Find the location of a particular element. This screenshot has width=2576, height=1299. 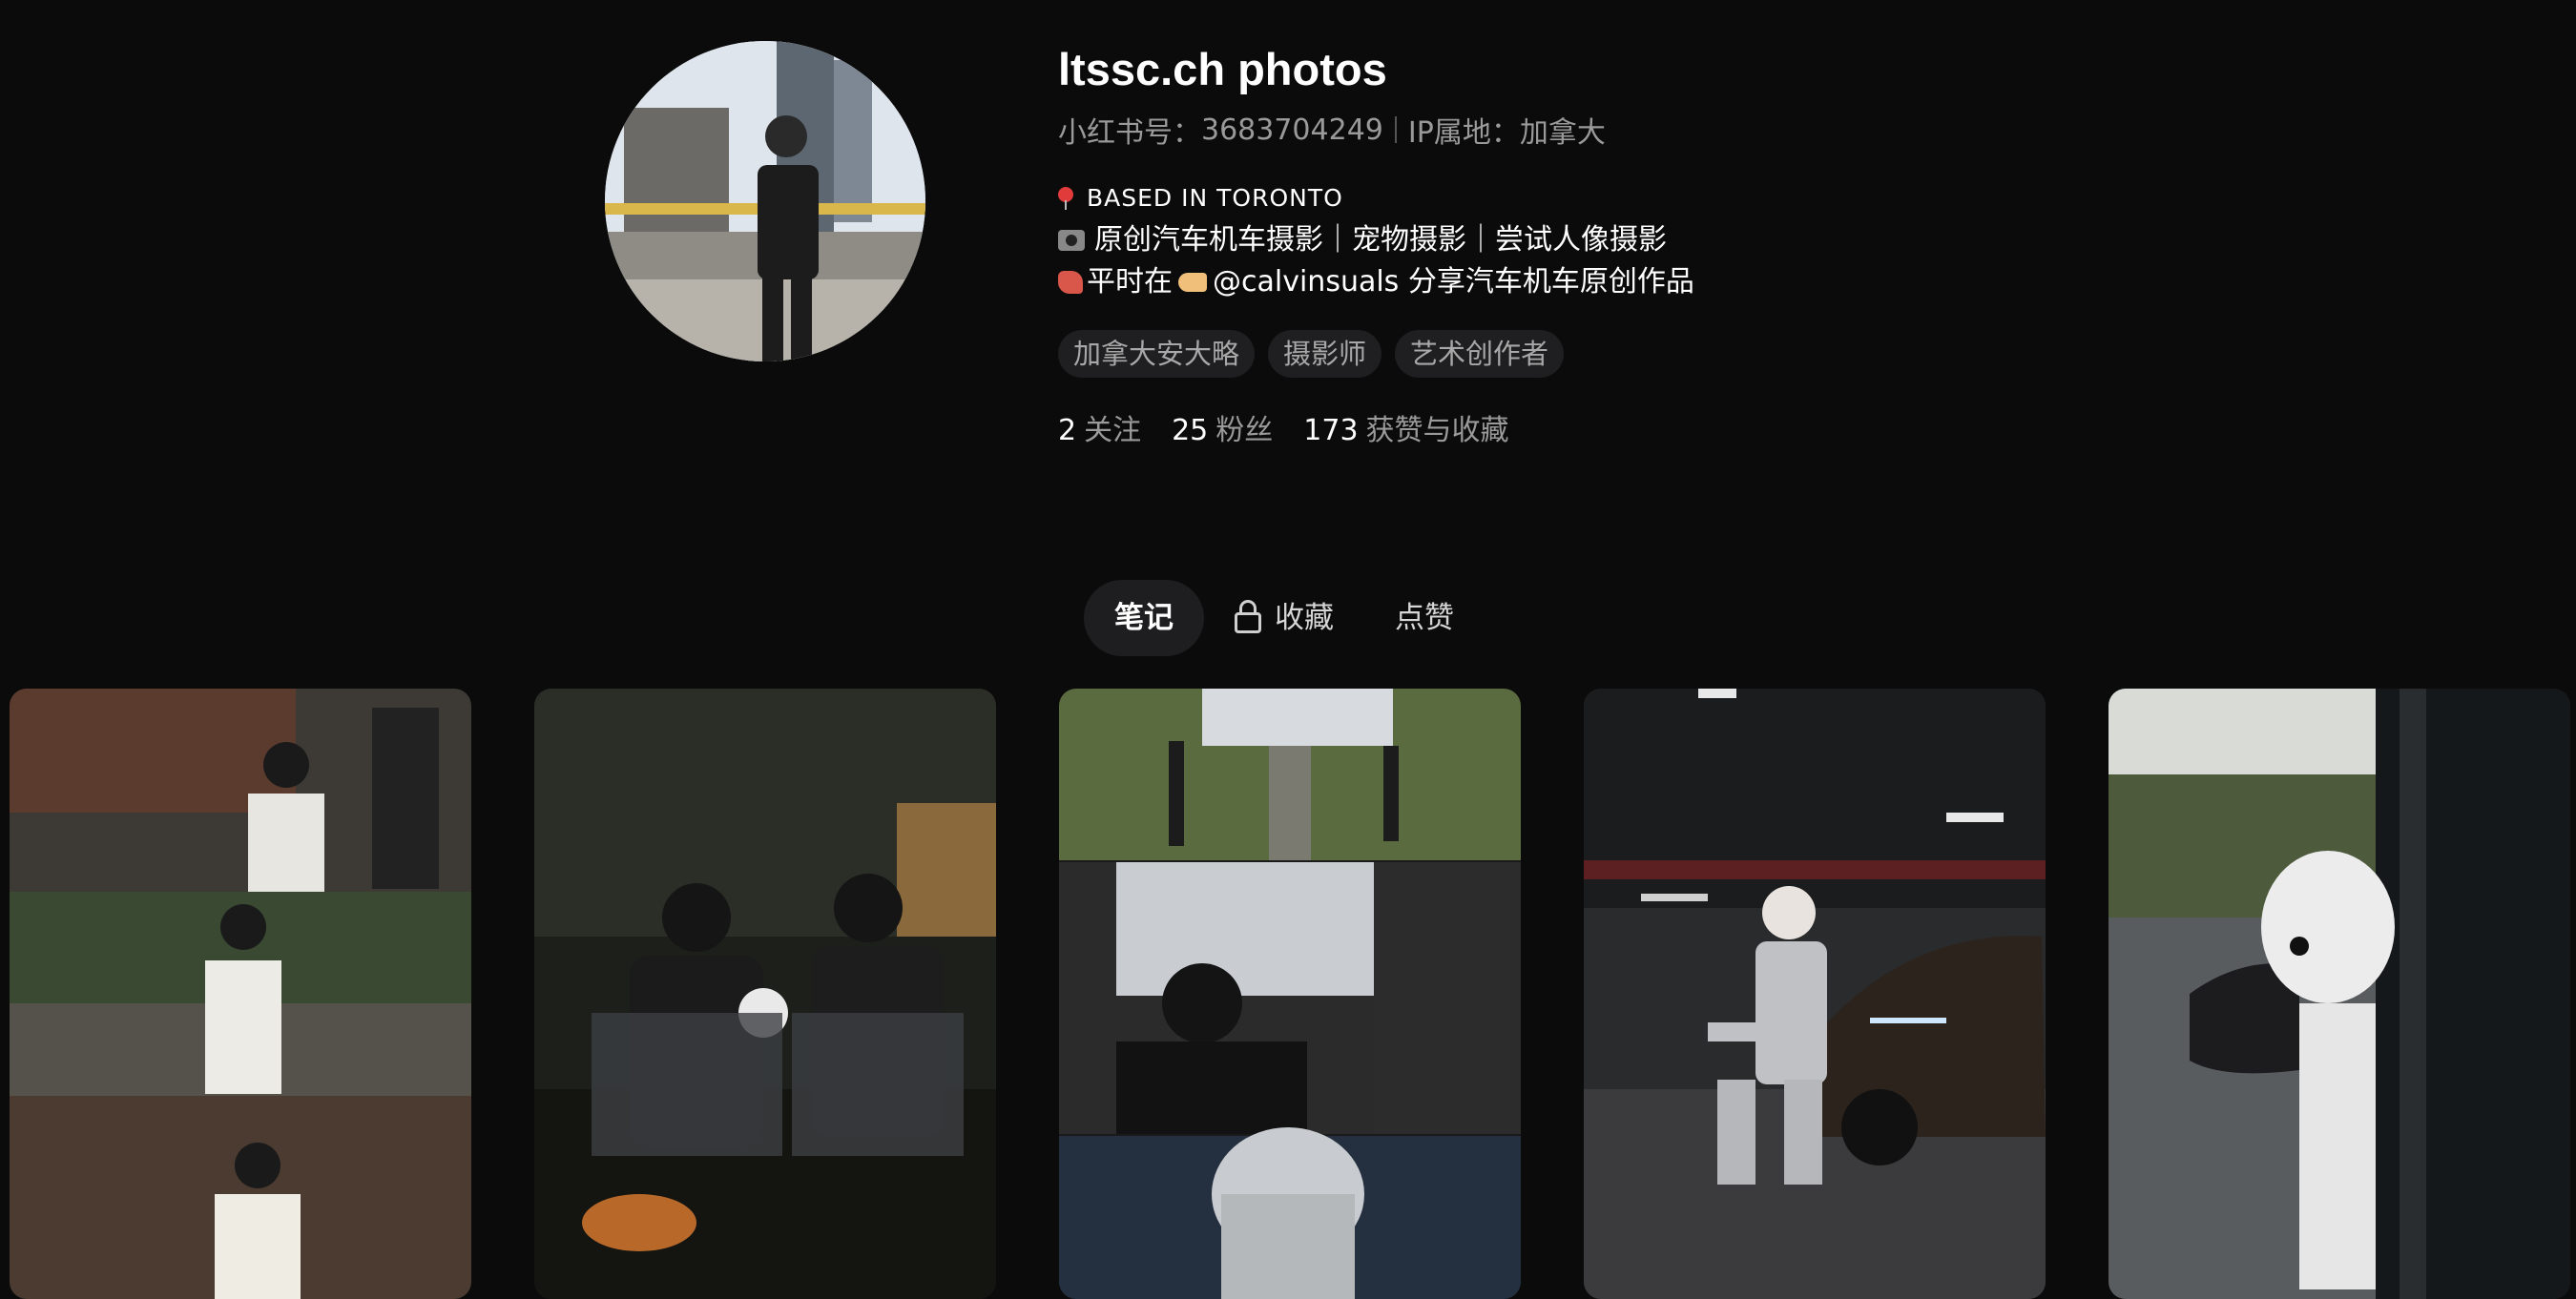

avatar-photo is located at coordinates (765, 201).